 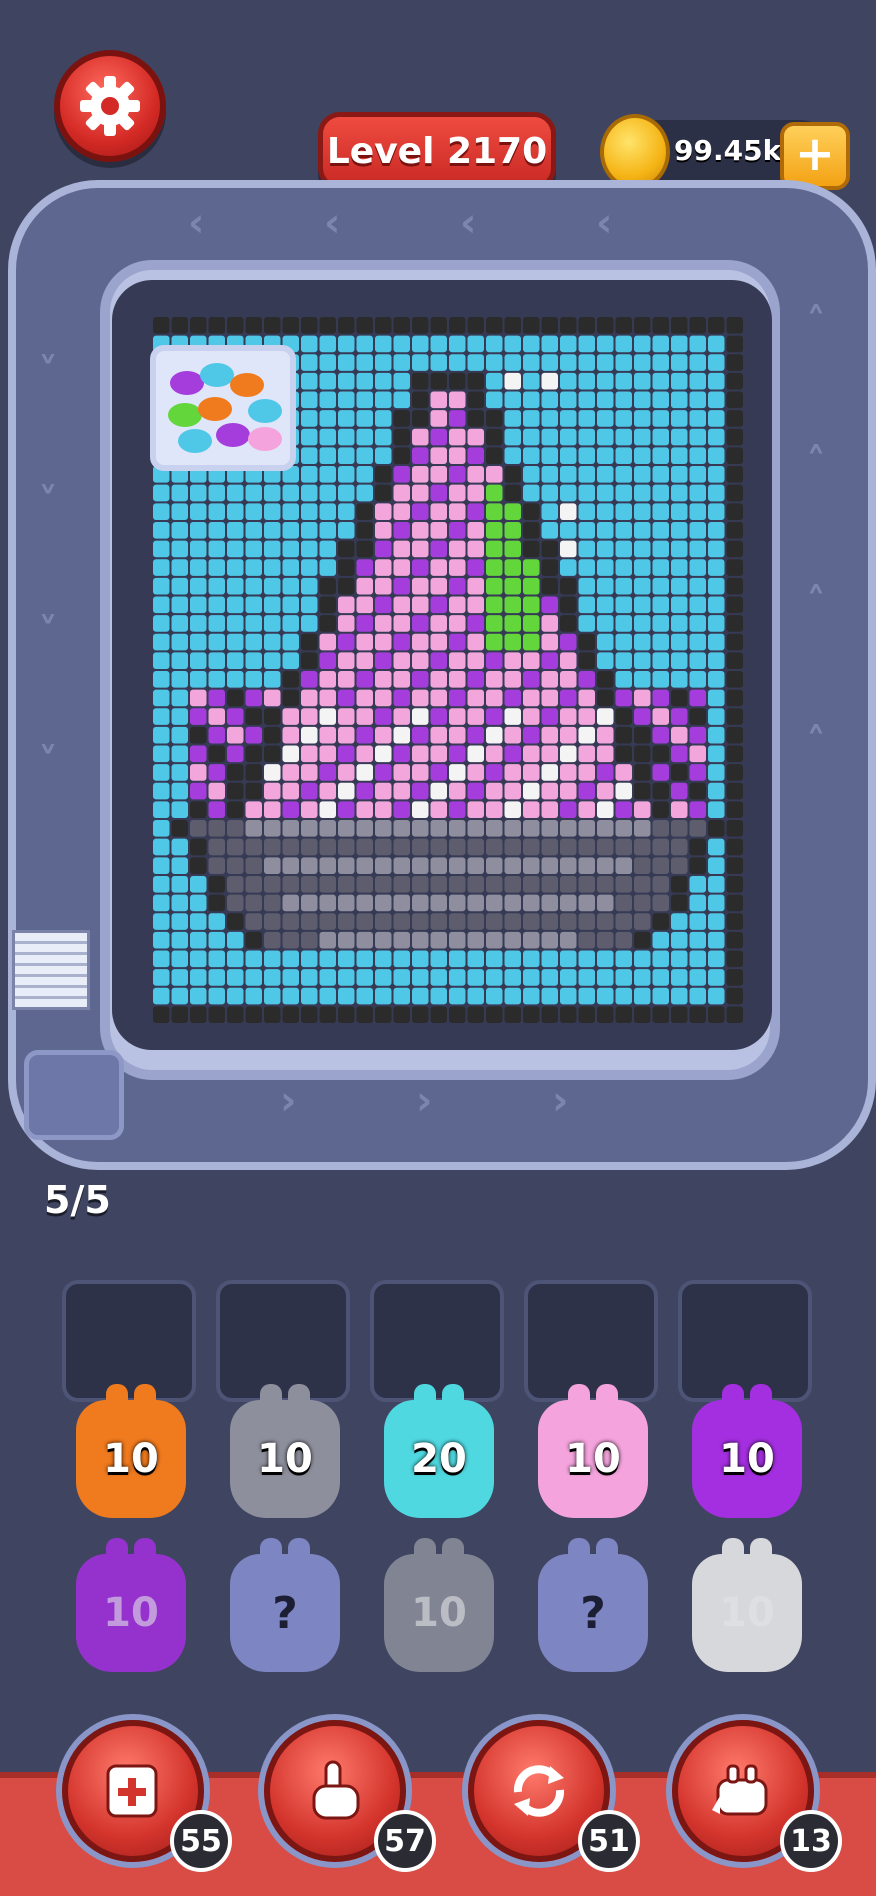 I want to click on settings-button, so click(x=110, y=106).